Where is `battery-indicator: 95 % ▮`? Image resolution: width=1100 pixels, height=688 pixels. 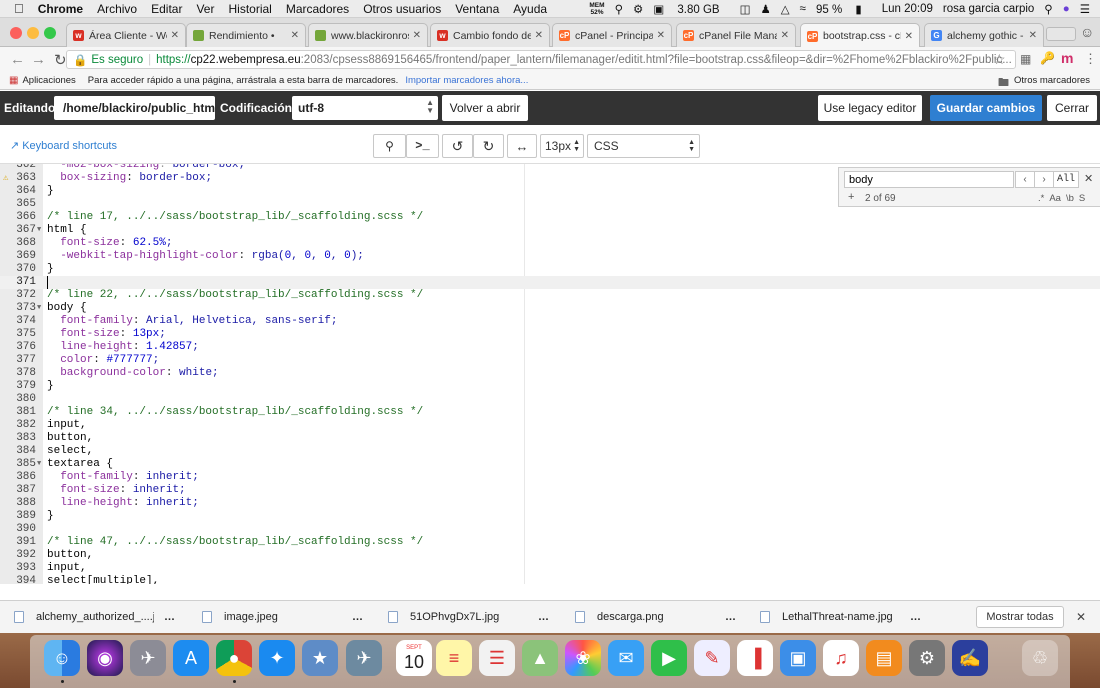
battery-indicator: 95 % ▮ is located at coordinates (844, 9).